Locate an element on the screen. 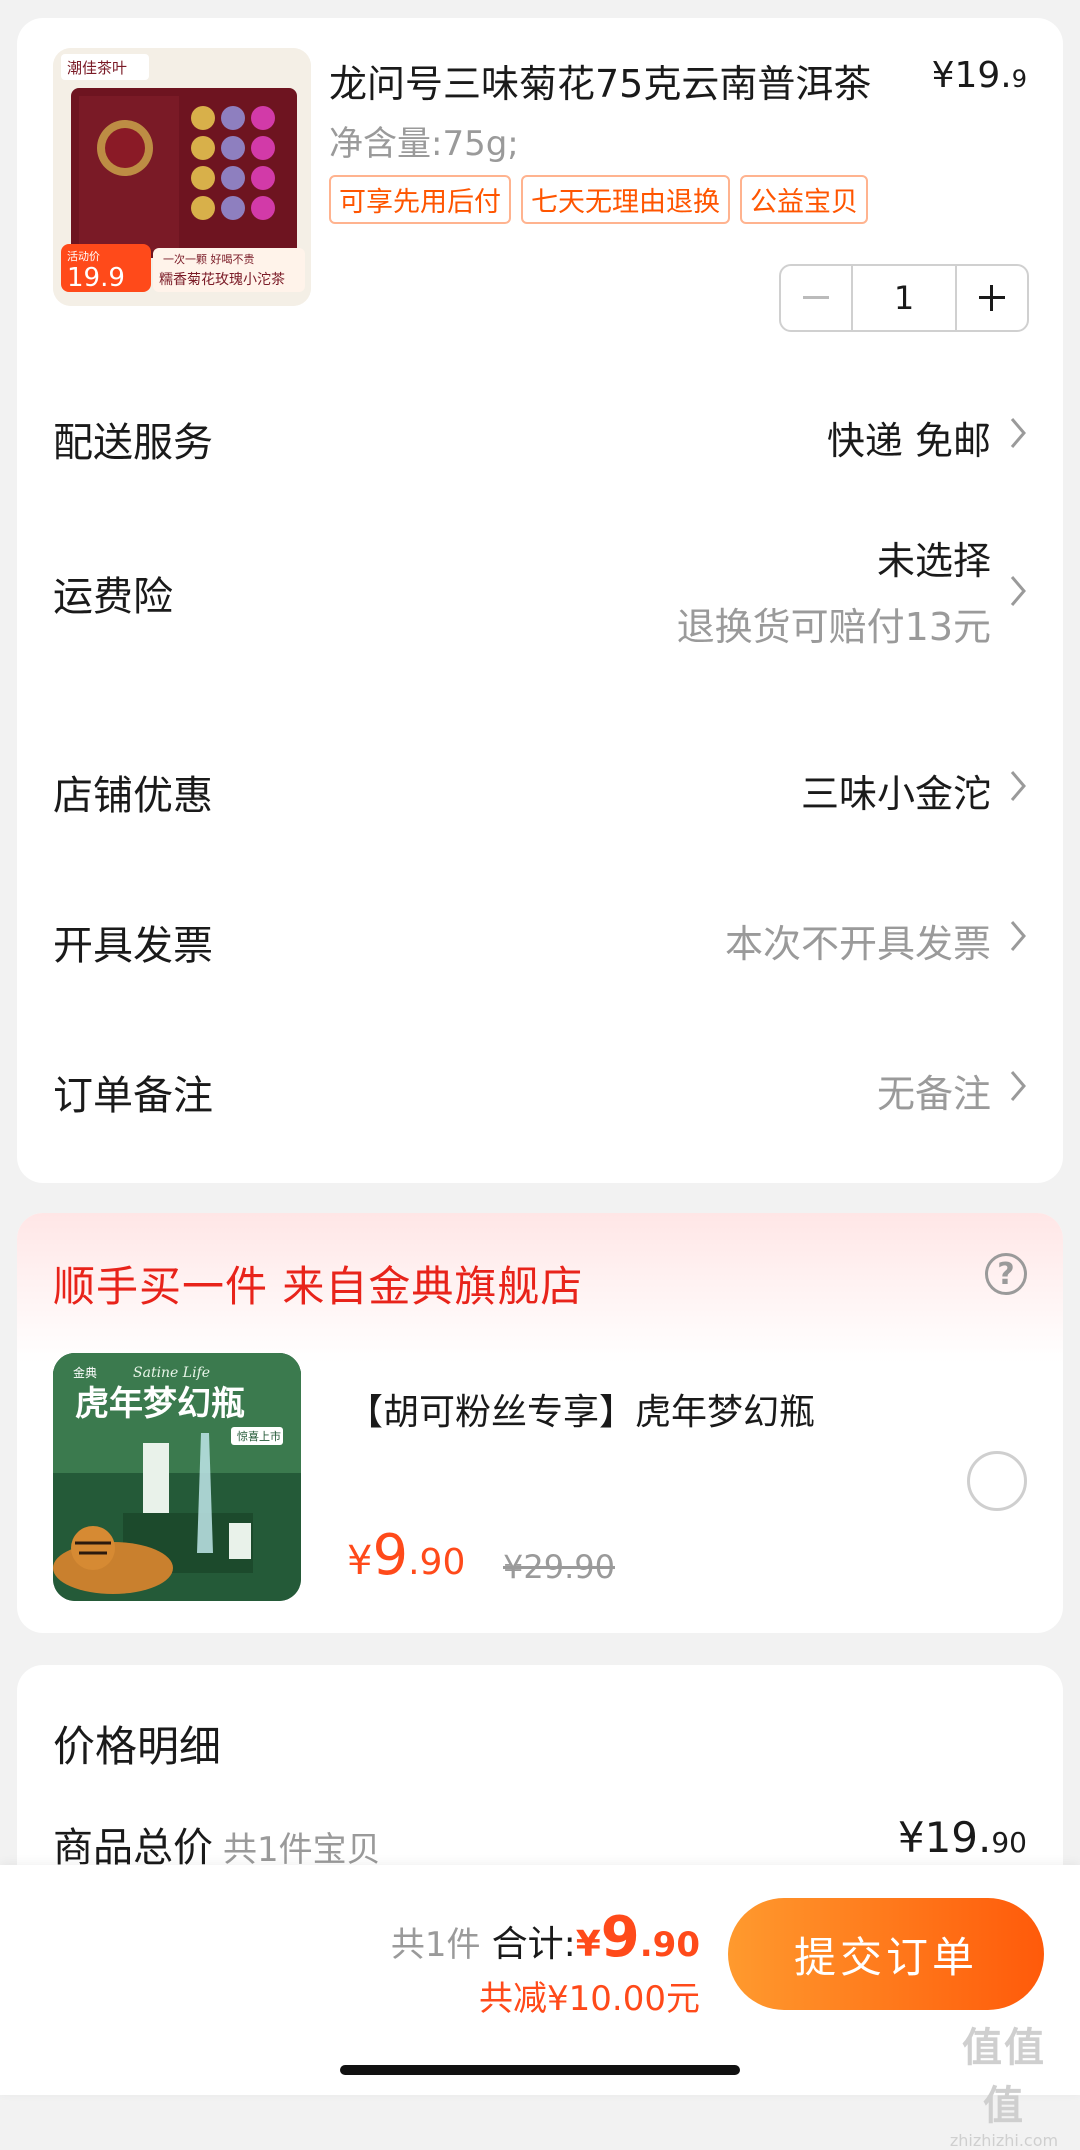 Image resolution: width=1080 pixels, height=2150 pixels. minus-icon is located at coordinates (816, 297).